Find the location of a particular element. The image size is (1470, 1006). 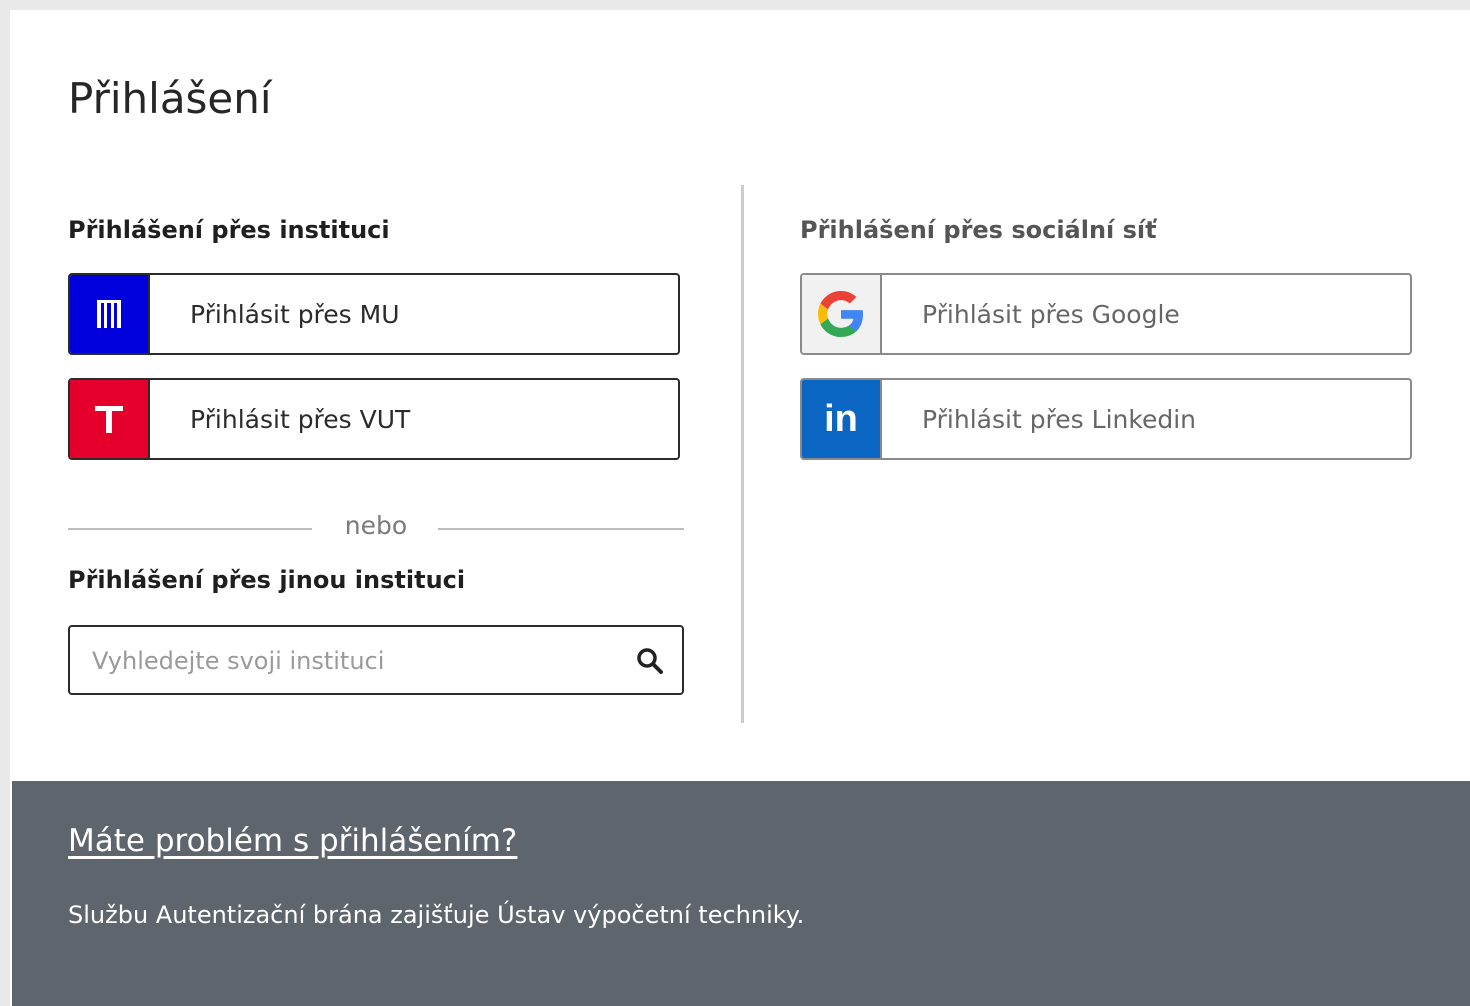

login-google-label: Přihlásit přes Google is located at coordinates (1051, 314).